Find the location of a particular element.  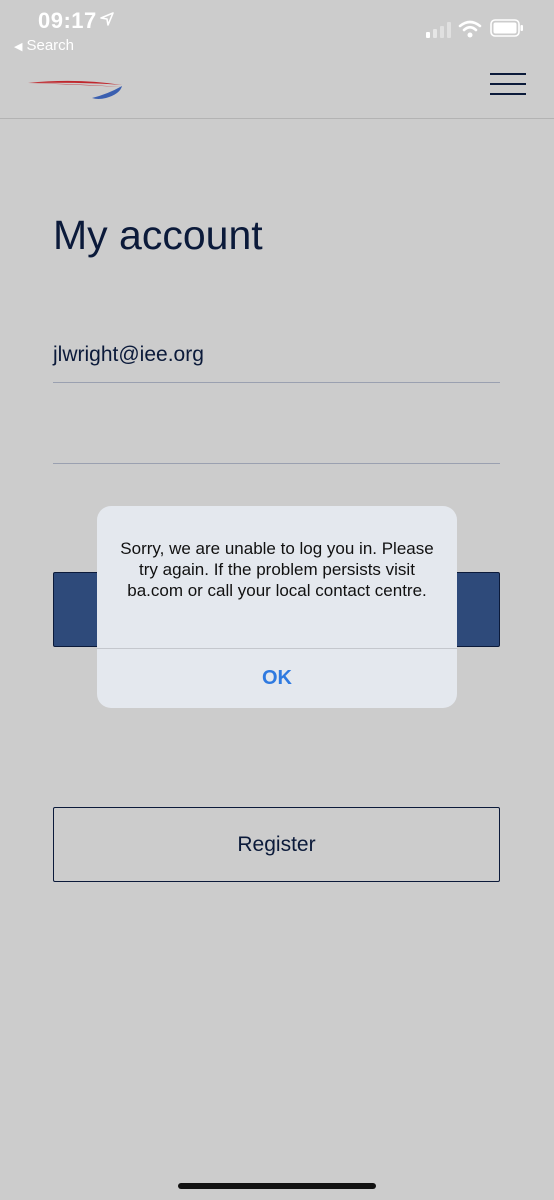

password-field is located at coordinates (276, 441).